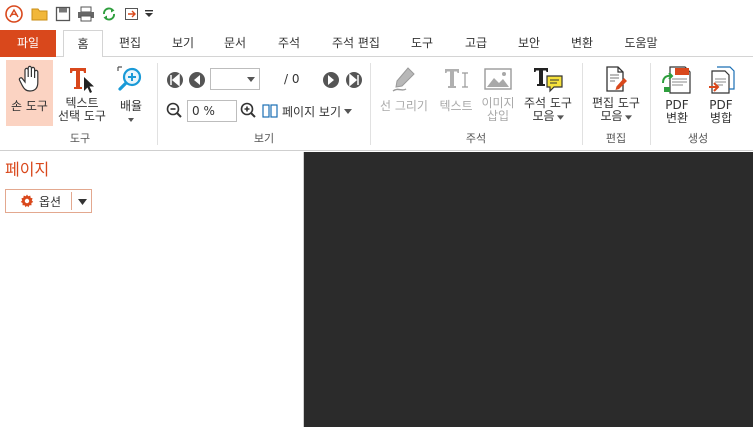 This screenshot has height=427, width=753. I want to click on group-label-create: 생성, so click(698, 138).